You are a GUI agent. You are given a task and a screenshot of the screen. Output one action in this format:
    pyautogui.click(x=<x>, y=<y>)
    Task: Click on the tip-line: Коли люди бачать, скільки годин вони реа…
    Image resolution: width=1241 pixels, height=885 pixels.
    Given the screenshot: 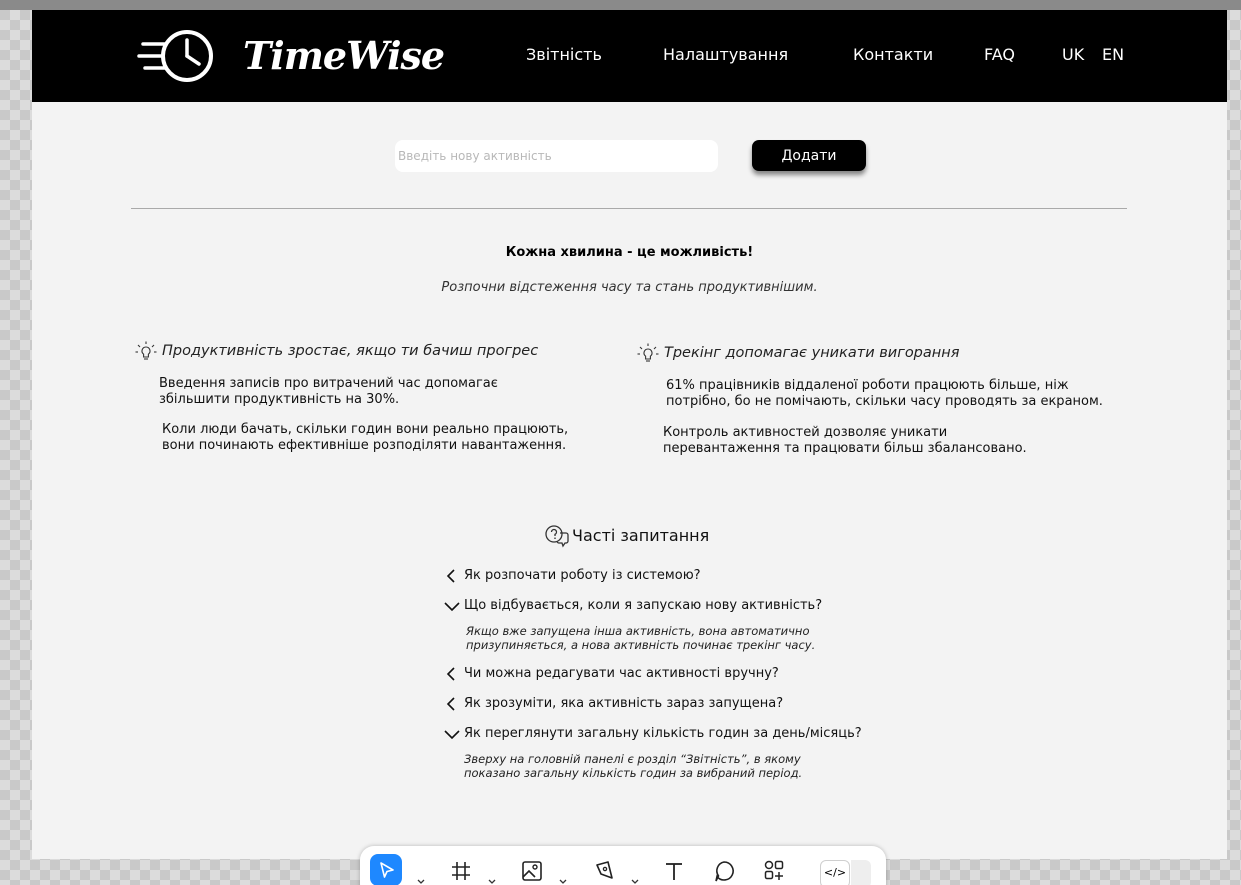 What is the action you would take?
    pyautogui.click(x=365, y=429)
    